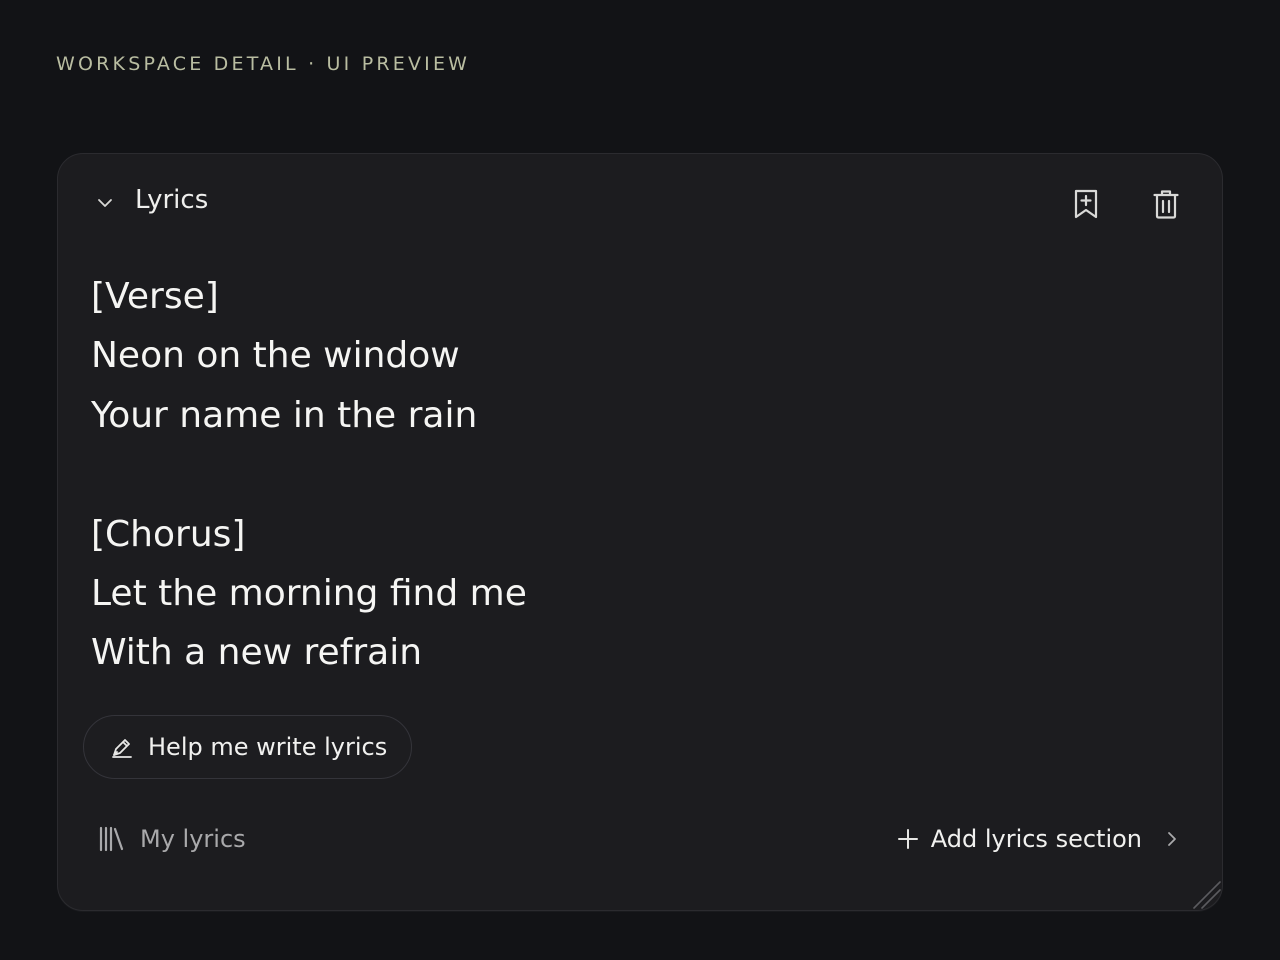 The width and height of the screenshot is (1280, 960). What do you see at coordinates (640, 202) in the screenshot?
I see `panel-header: Lyrics` at bounding box center [640, 202].